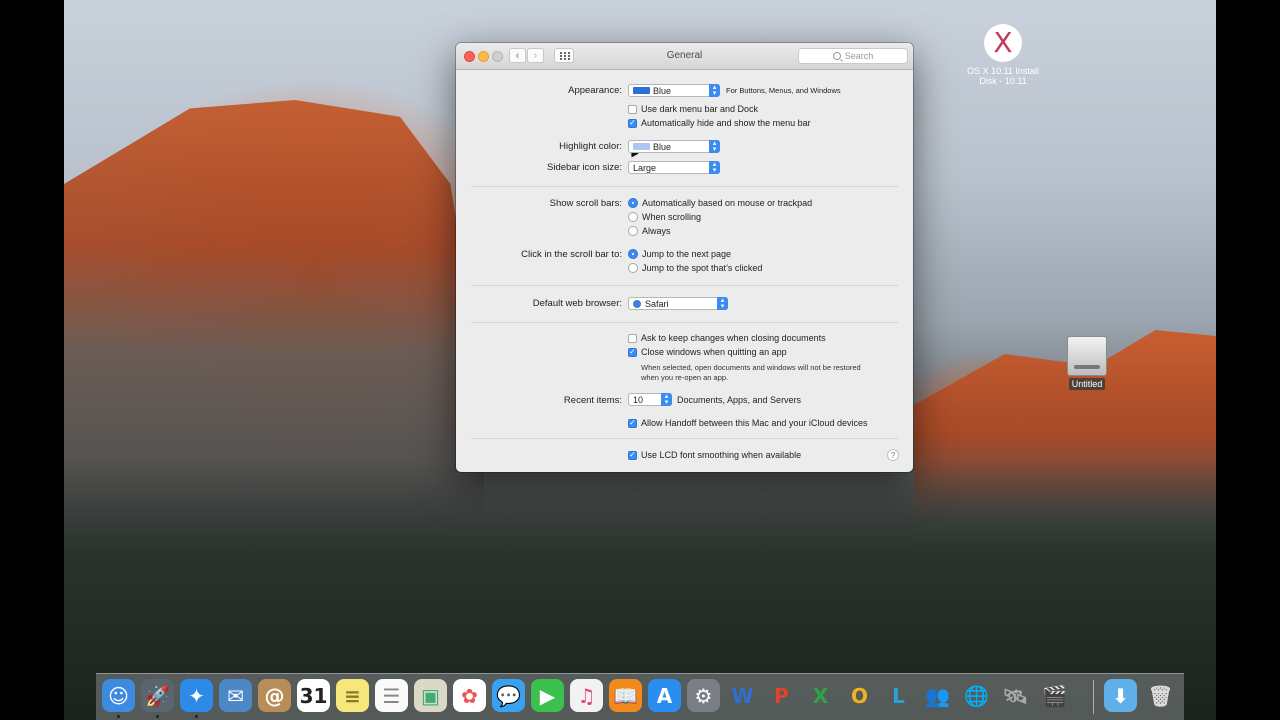 This screenshot has width=1280, height=720. What do you see at coordinates (687, 254) in the screenshot?
I see `jump-next-page-label: Jump to the next page` at bounding box center [687, 254].